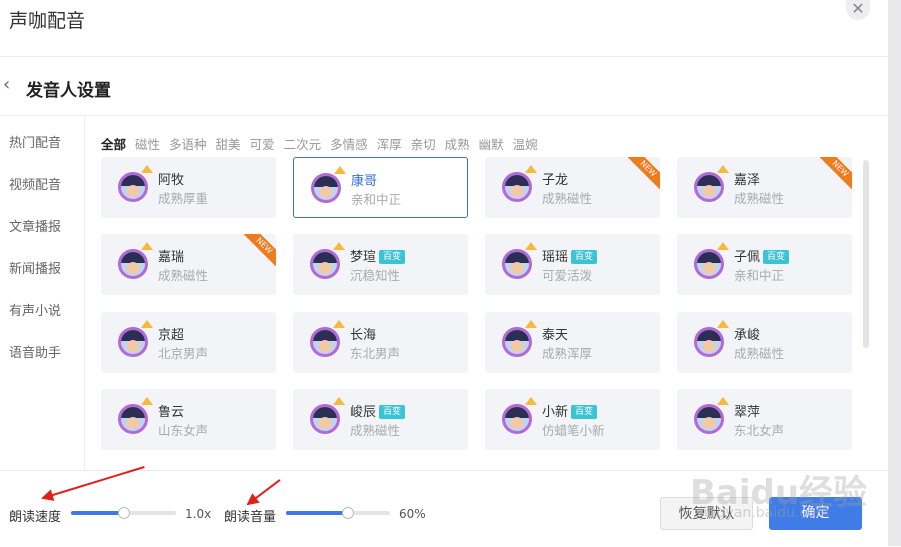  Describe the element at coordinates (567, 275) in the screenshot. I see `voice-description: 可爱活泼` at that location.